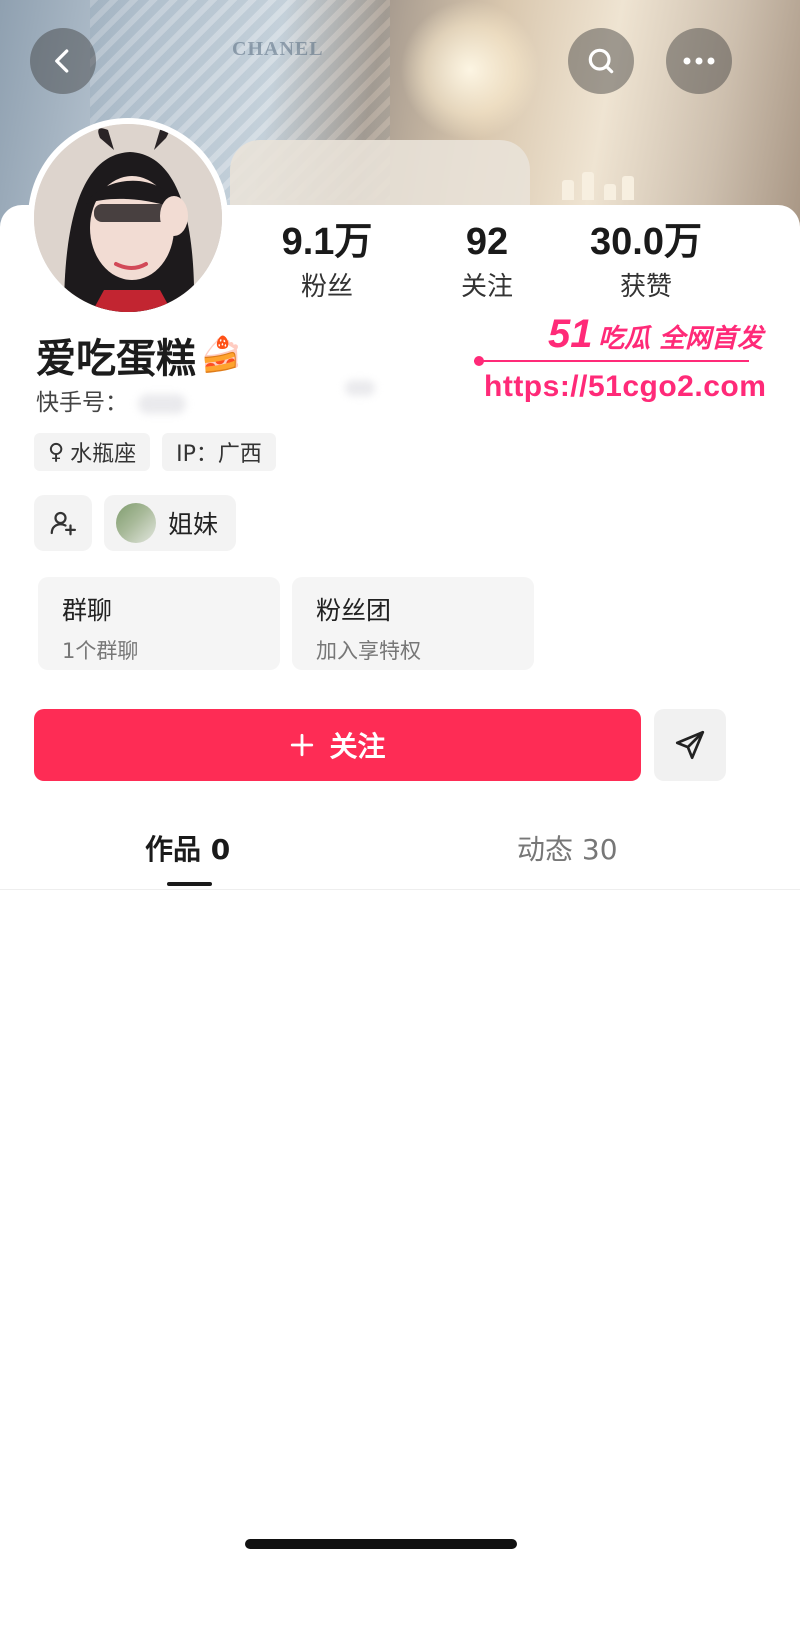 The height and width of the screenshot is (1649, 800). I want to click on stat-fans-label: 粉丝, so click(326, 287).